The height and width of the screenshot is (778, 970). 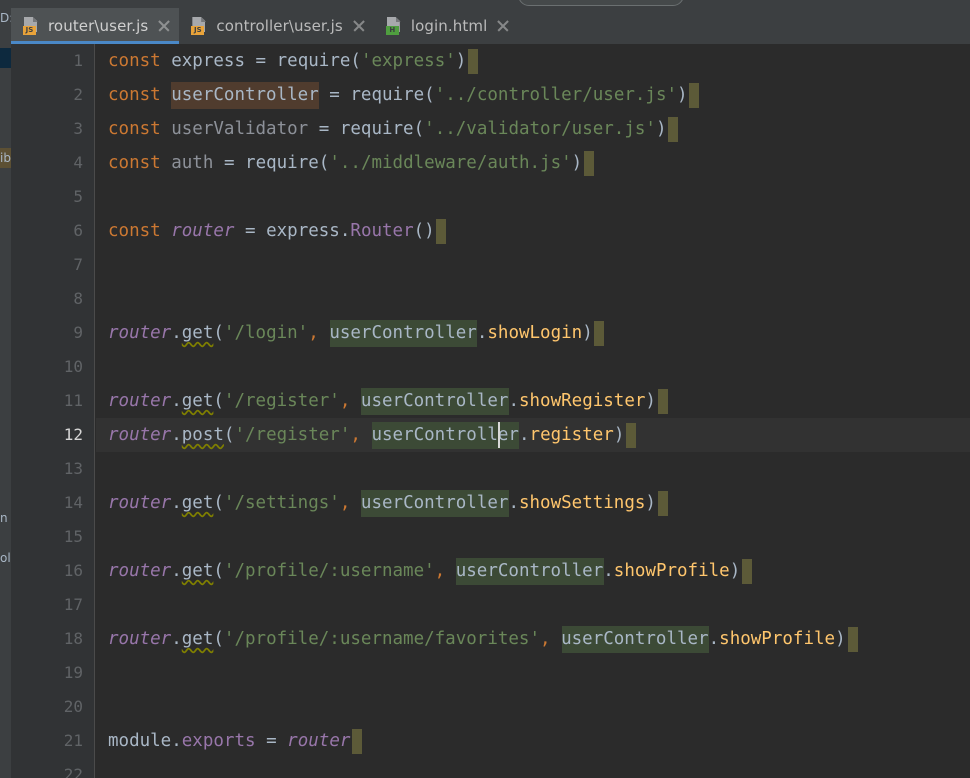 What do you see at coordinates (533, 741) in the screenshot?
I see `code-line: module.exports = router` at bounding box center [533, 741].